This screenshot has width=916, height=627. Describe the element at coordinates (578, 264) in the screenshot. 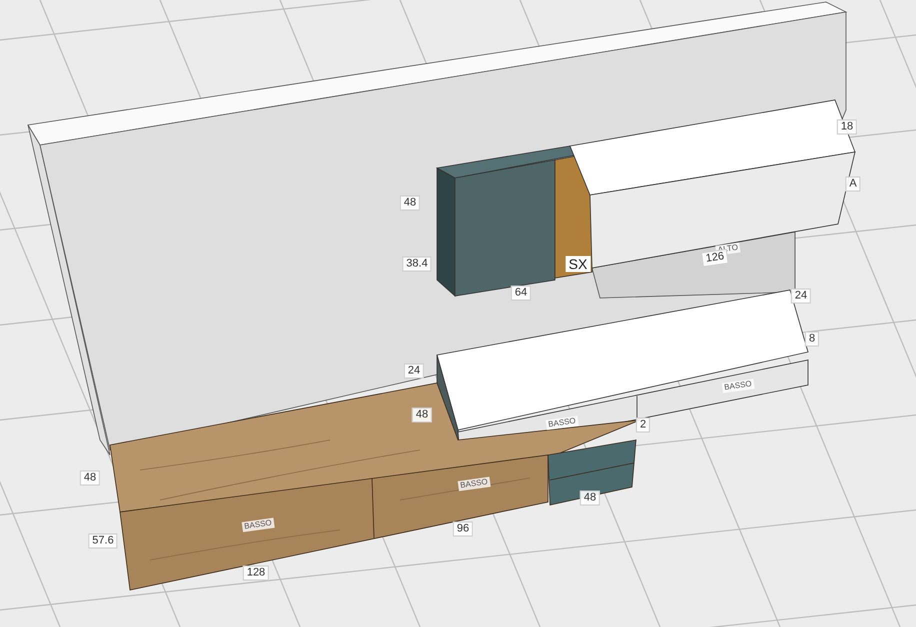

I see `side-label: SX` at that location.